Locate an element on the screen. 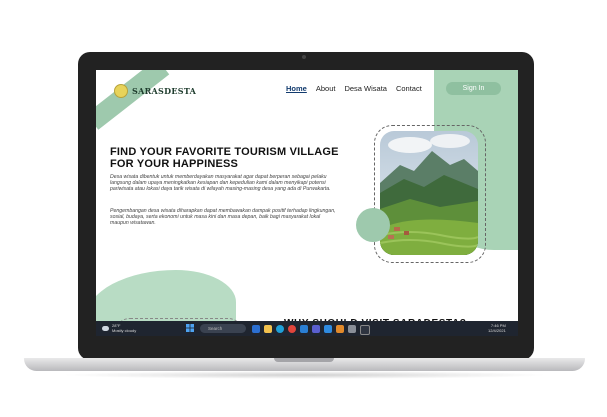 The image size is (607, 417). weather-widget: 28°F Mostly cloudy is located at coordinates (119, 328).